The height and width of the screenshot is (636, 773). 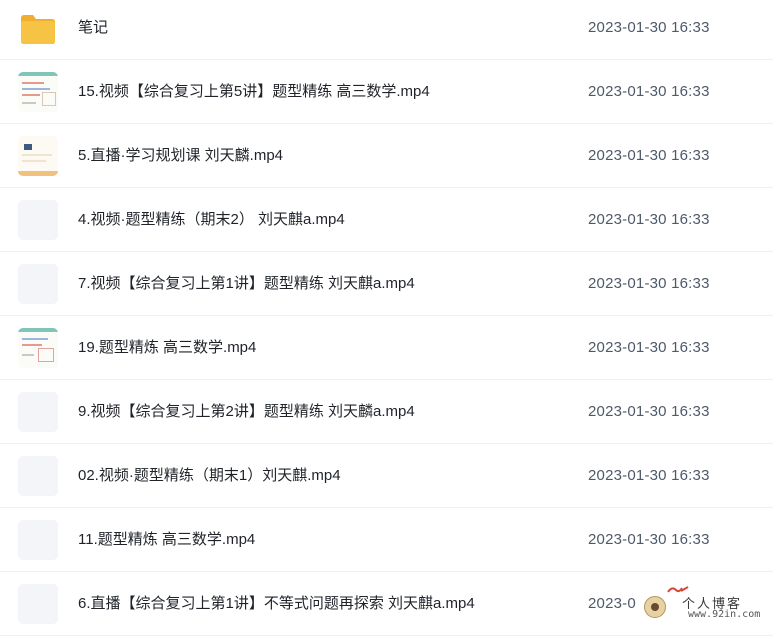 I want to click on file-name: 19.题型精炼 高三数学.mp4, so click(x=167, y=348).